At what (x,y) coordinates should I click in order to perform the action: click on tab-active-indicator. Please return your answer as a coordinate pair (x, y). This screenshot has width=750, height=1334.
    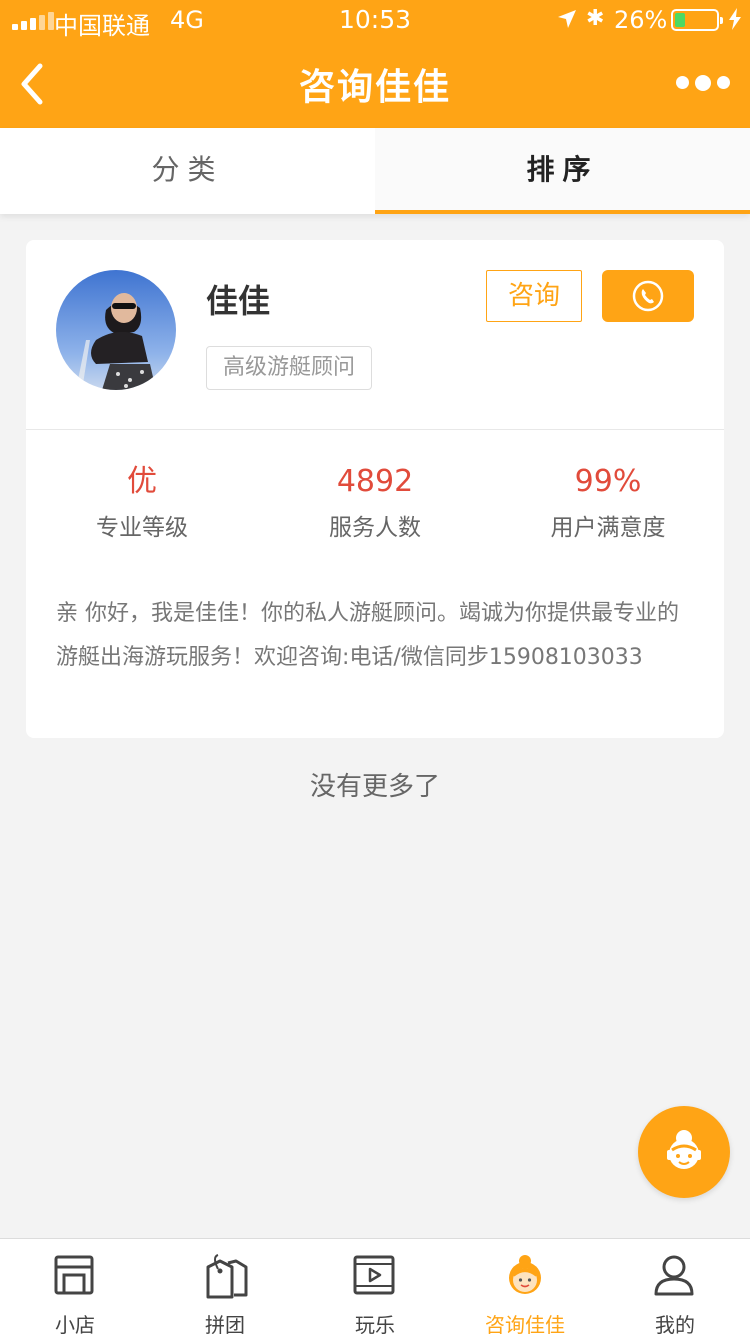
    Looking at the image, I should click on (562, 212).